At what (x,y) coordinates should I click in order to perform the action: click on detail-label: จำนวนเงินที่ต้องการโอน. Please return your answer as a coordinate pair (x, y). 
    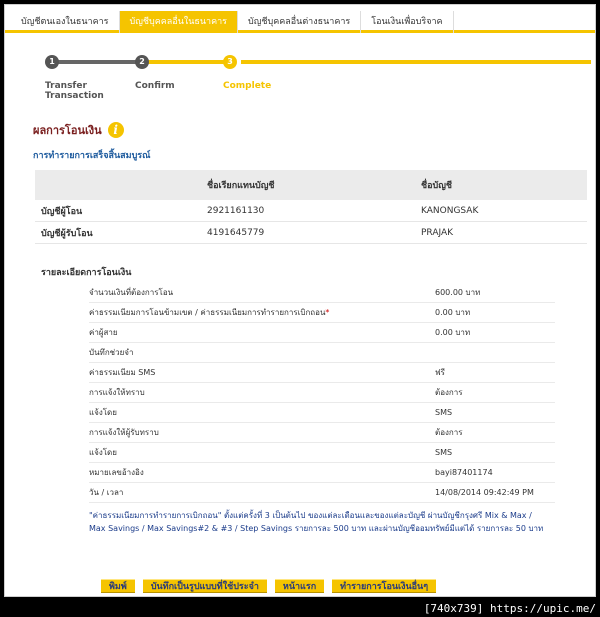
    Looking at the image, I should click on (131, 292).